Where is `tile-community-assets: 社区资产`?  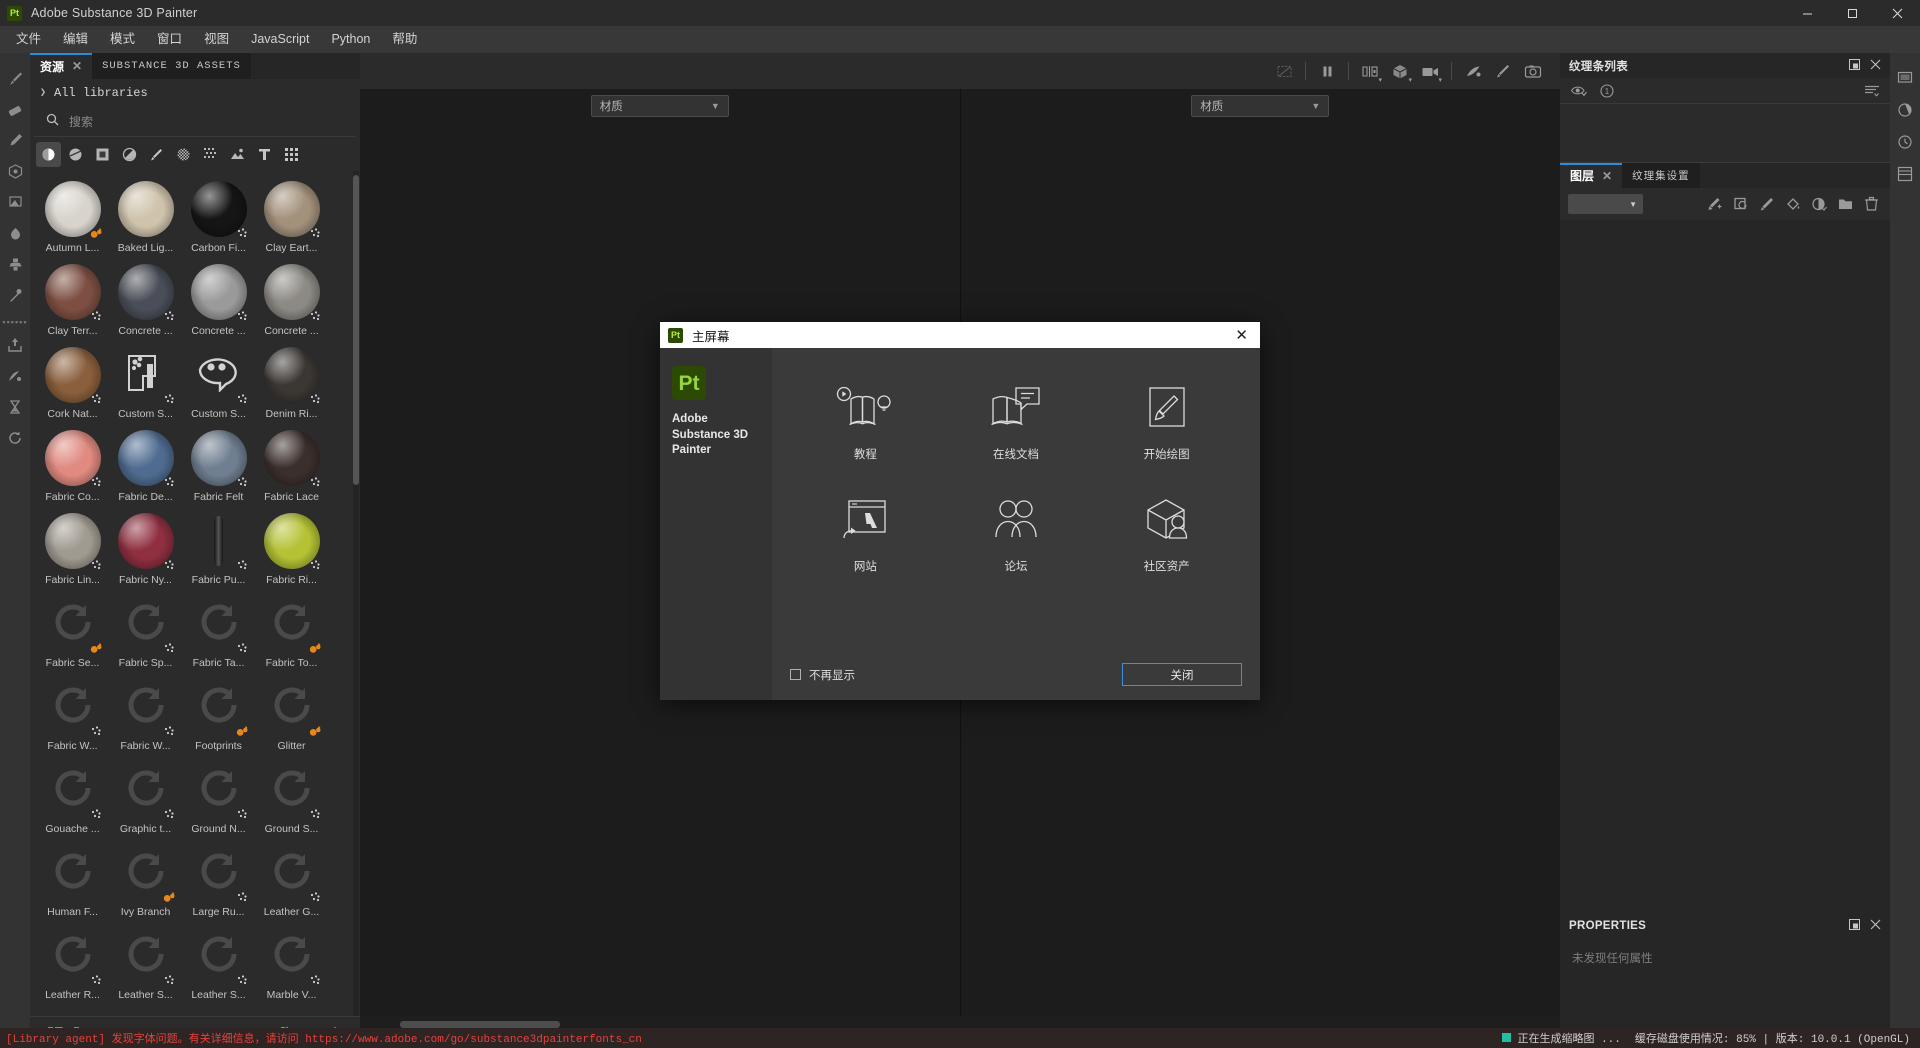
tile-community-assets: 社区资产 is located at coordinates (1167, 532).